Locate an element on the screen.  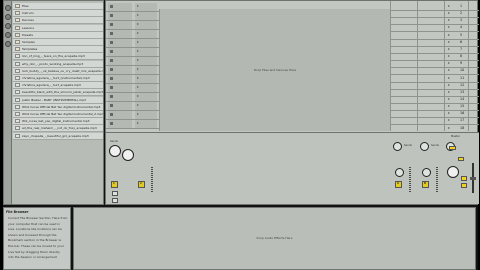
solo-button is located at coordinates (115, 193).